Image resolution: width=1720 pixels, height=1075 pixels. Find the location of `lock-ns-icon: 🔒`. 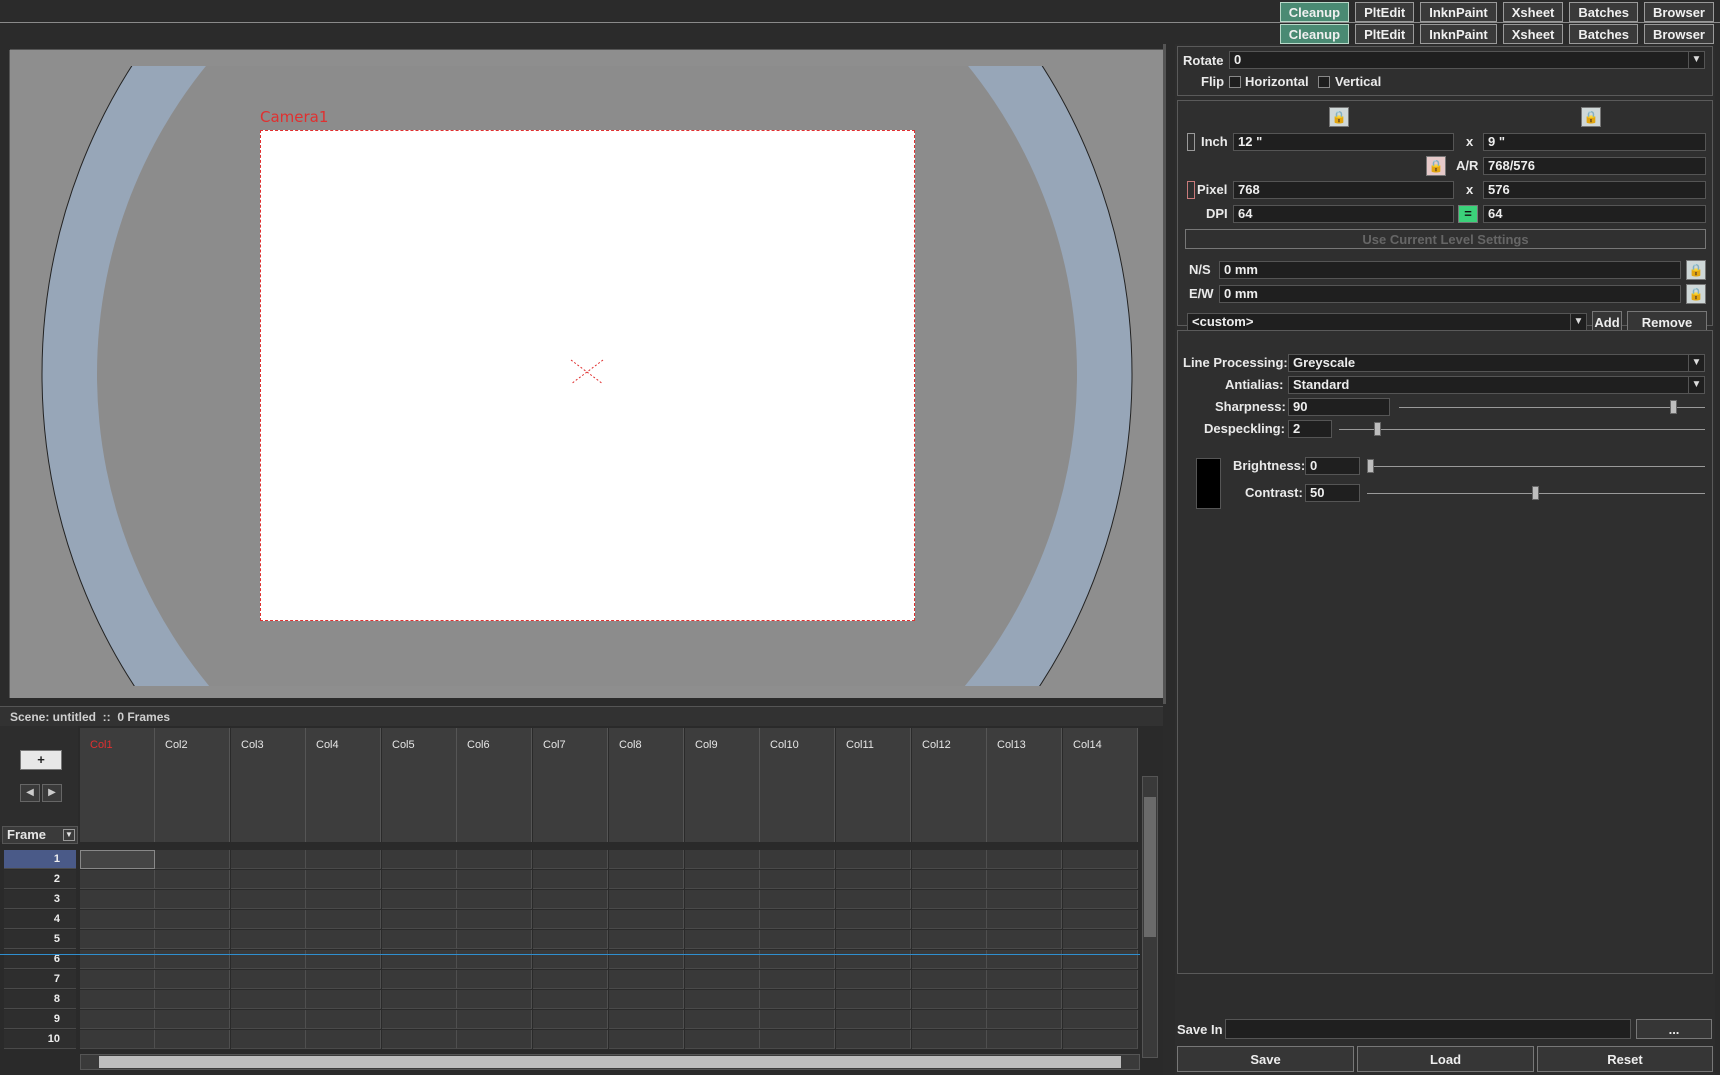

lock-ns-icon: 🔒 is located at coordinates (1696, 270).